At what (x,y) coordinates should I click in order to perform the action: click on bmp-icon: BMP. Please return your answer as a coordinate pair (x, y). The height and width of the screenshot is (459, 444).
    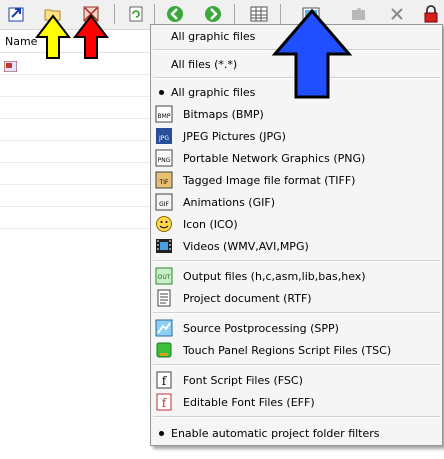
    Looking at the image, I should click on (164, 114).